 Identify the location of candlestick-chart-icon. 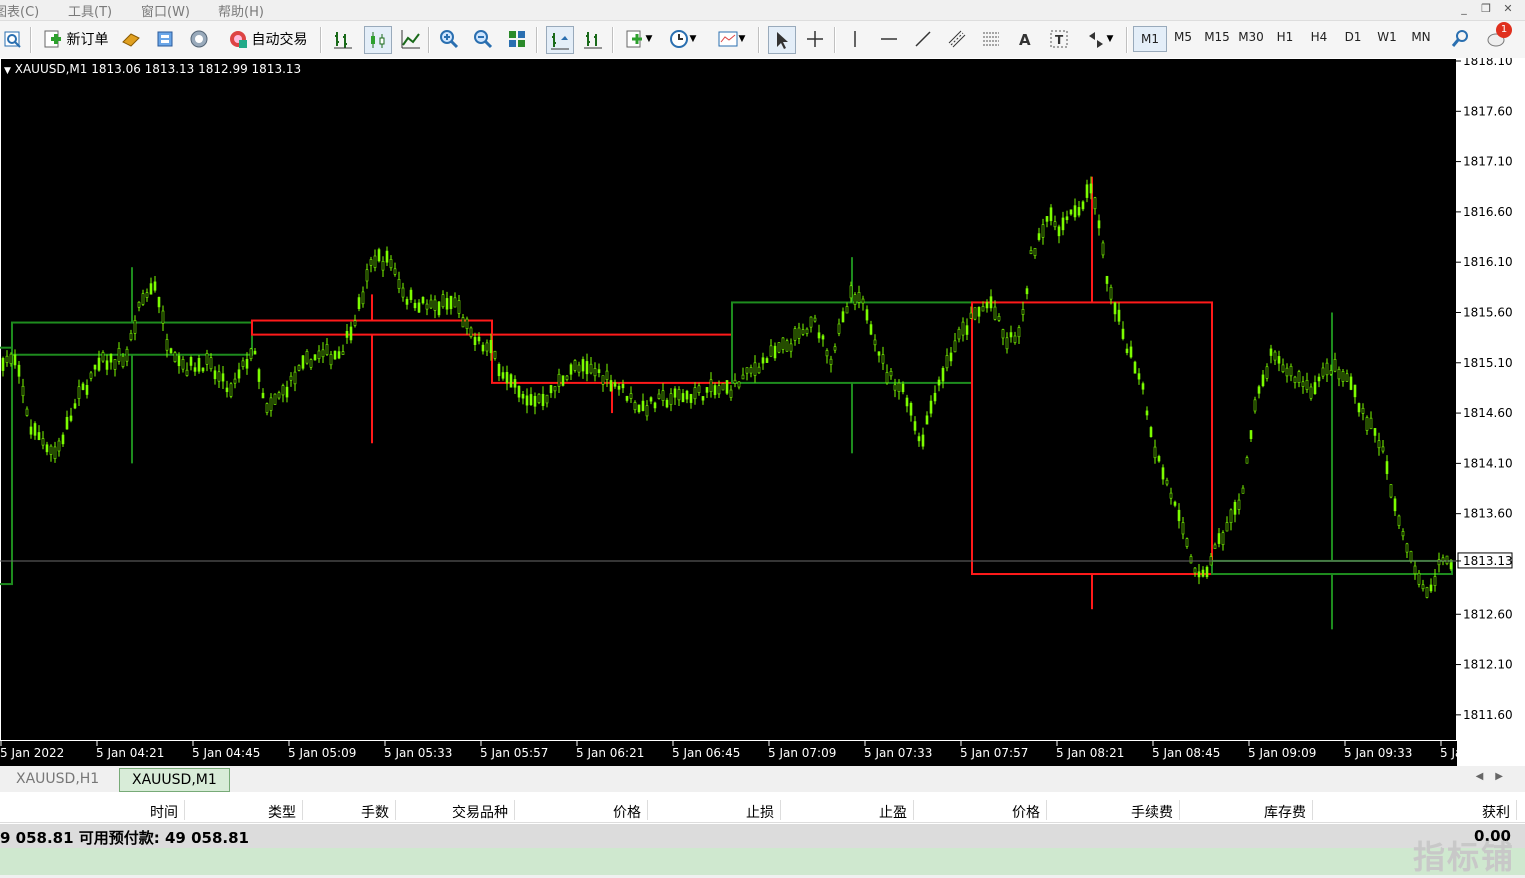
(378, 40).